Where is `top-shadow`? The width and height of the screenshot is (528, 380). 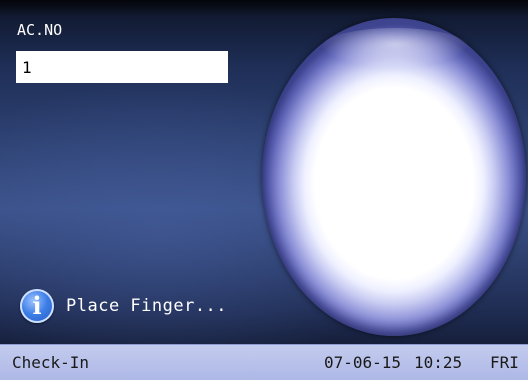
top-shadow is located at coordinates (264, 8).